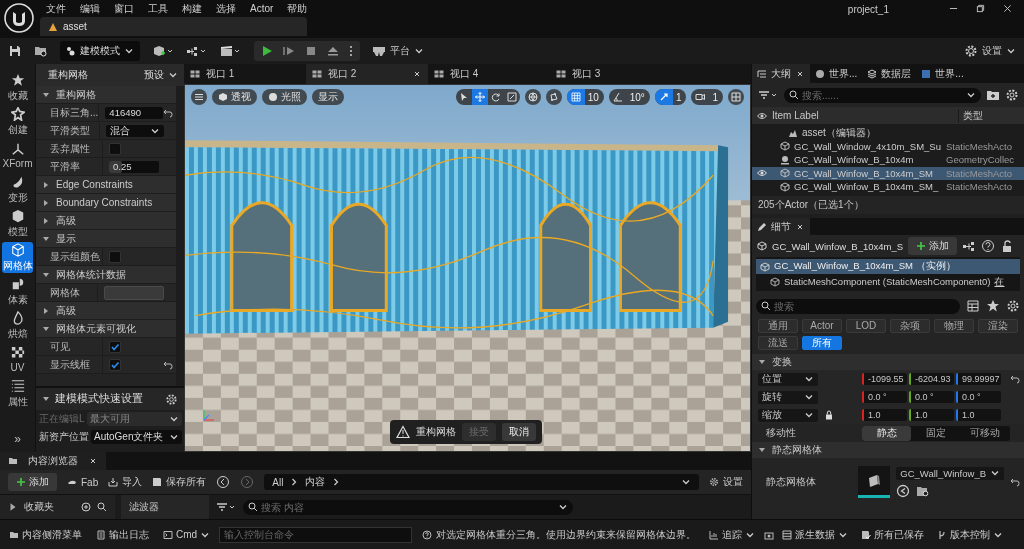 The width and height of the screenshot is (1024, 549). I want to click on viewport-tab: 视口 1, so click(245, 74).